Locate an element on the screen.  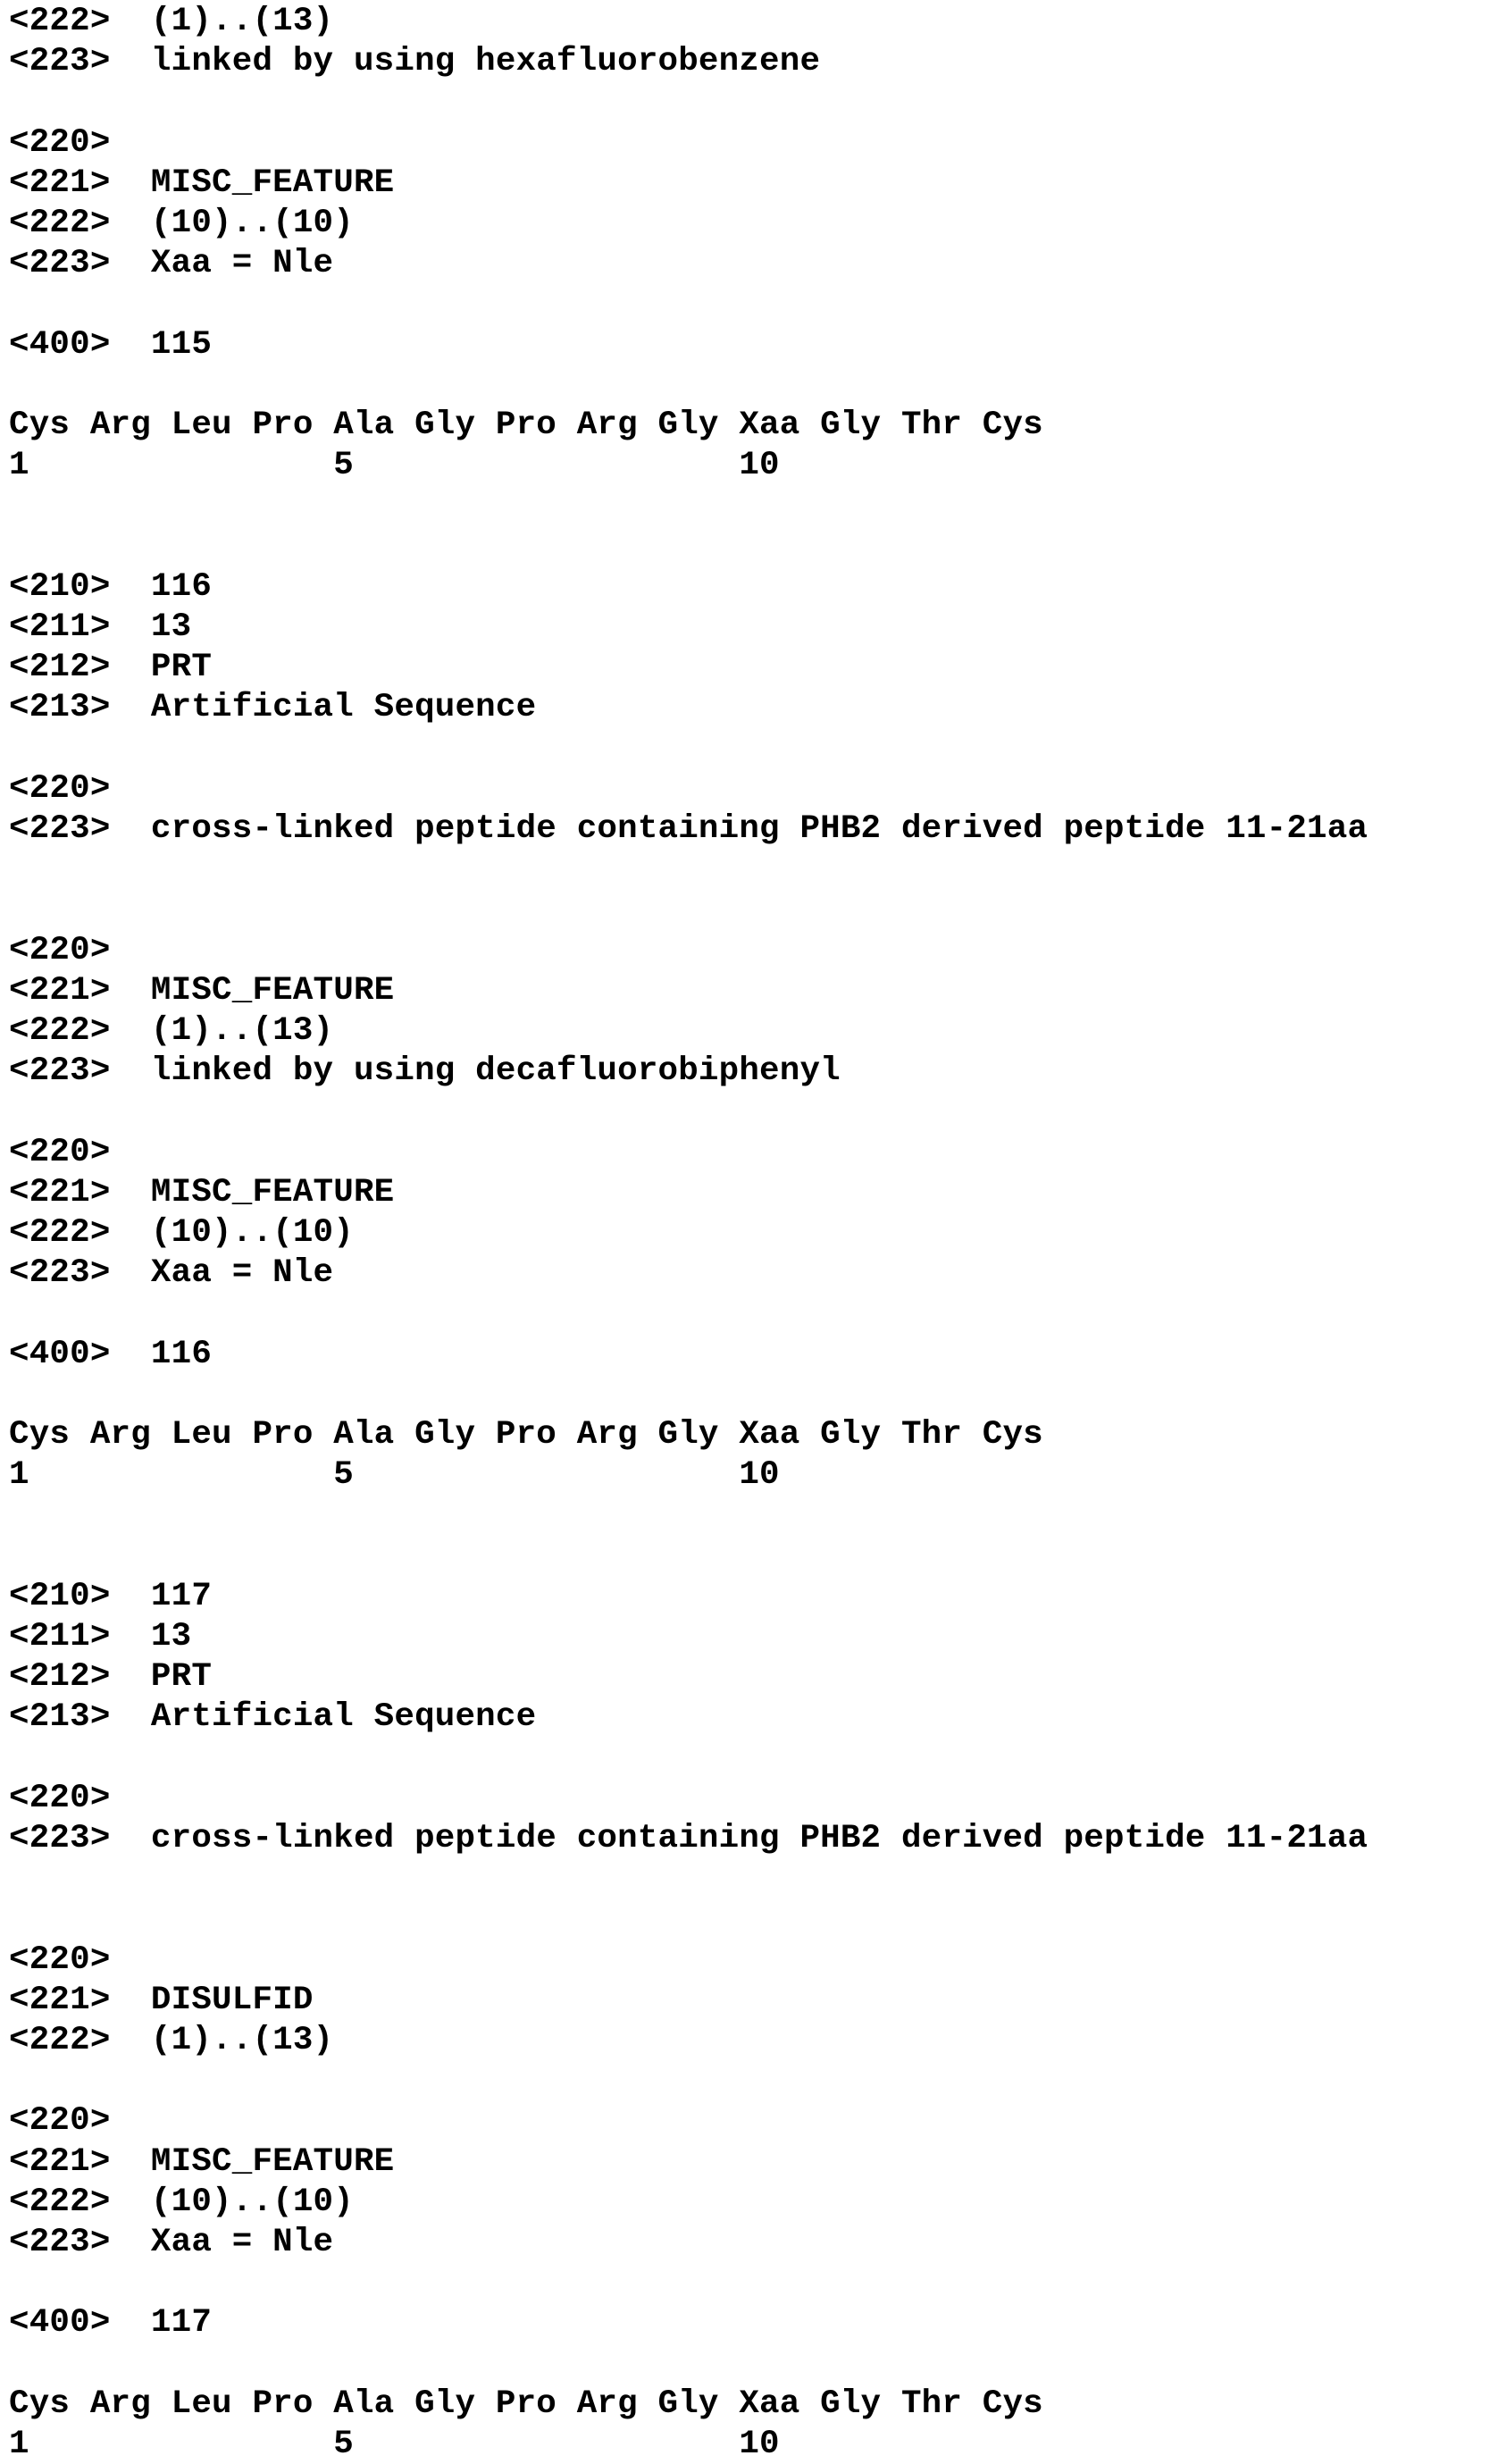
listing-line: <223> linked by using hexafluorobenzene is located at coordinates (415, 62).